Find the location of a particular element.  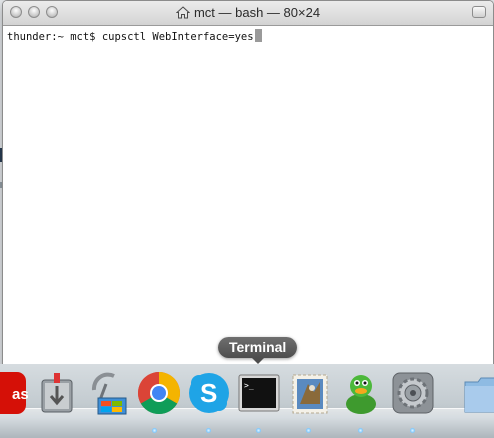

svg-text: S is located at coordinates (208, 393).